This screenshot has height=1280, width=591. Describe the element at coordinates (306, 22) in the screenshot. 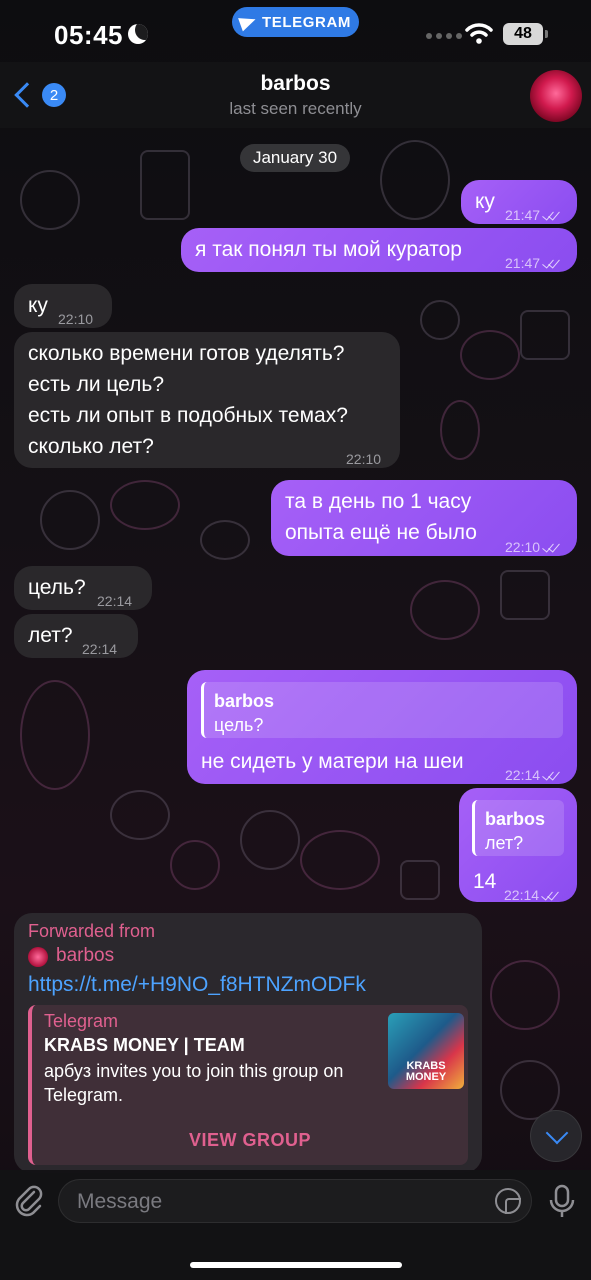

I see `telegram-pill-label: TELEGRAM` at that location.